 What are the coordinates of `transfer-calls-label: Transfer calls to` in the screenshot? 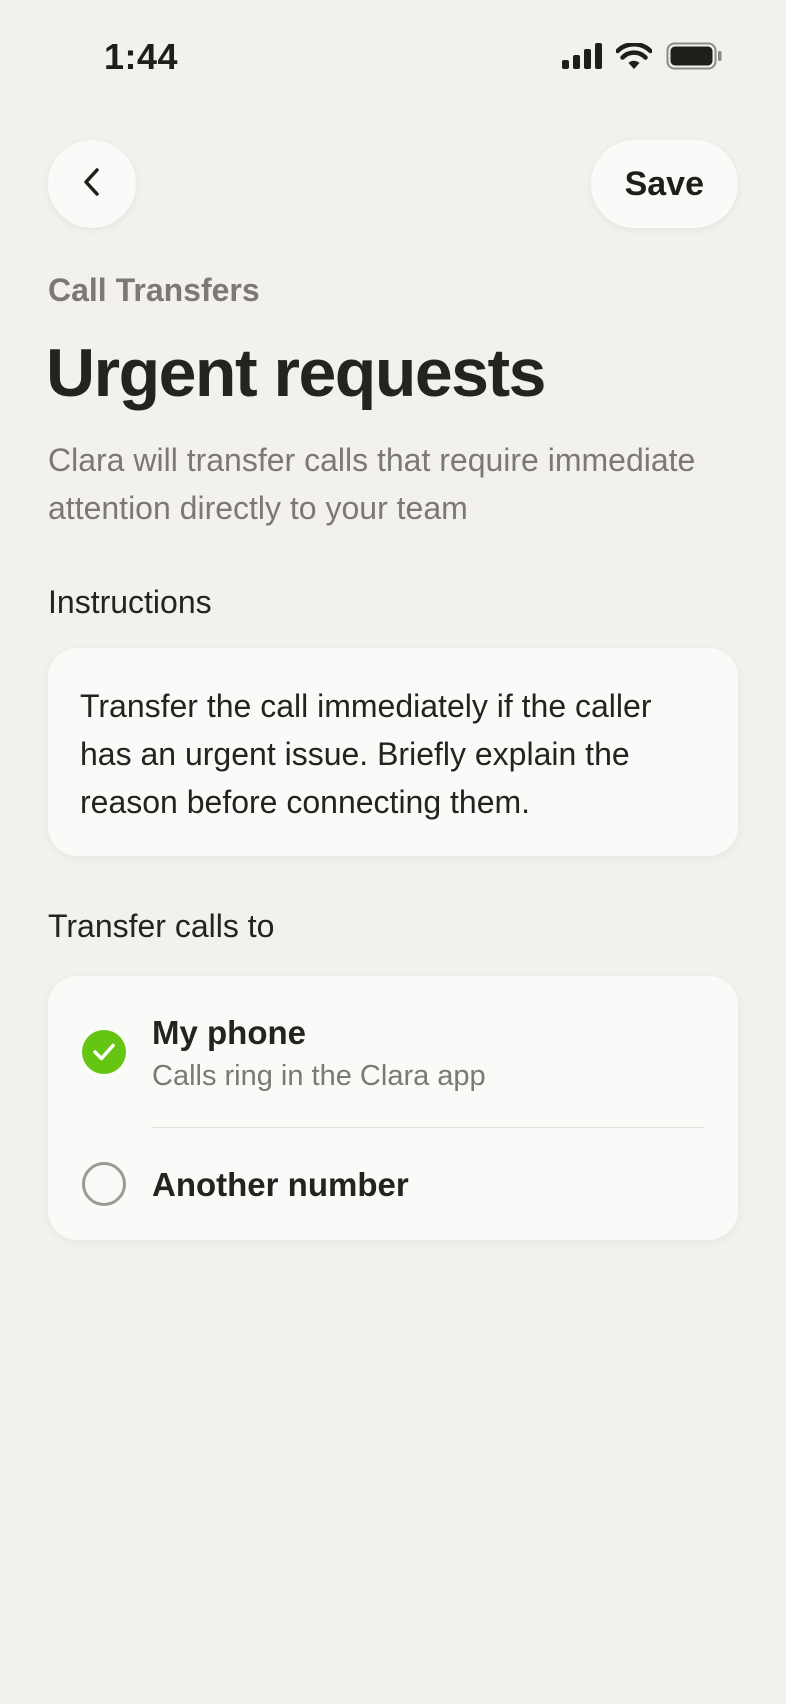 It's located at (161, 926).